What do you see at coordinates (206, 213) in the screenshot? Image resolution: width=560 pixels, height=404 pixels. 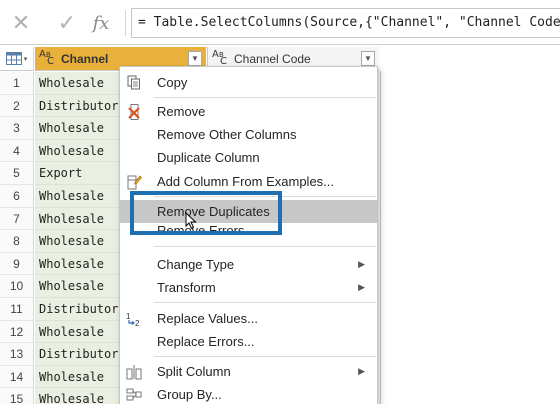 I see `highlight-box` at bounding box center [206, 213].